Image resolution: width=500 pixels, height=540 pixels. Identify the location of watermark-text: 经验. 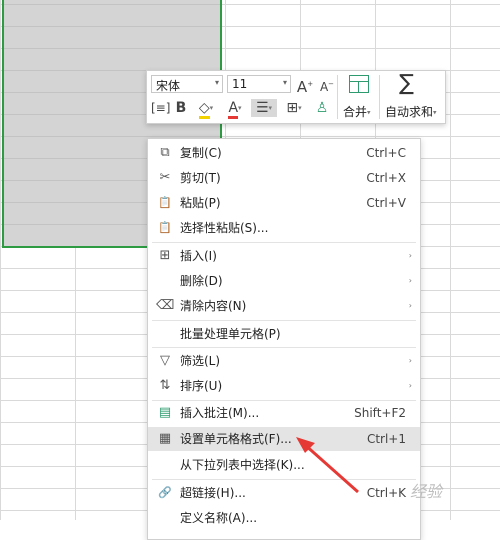
(426, 491).